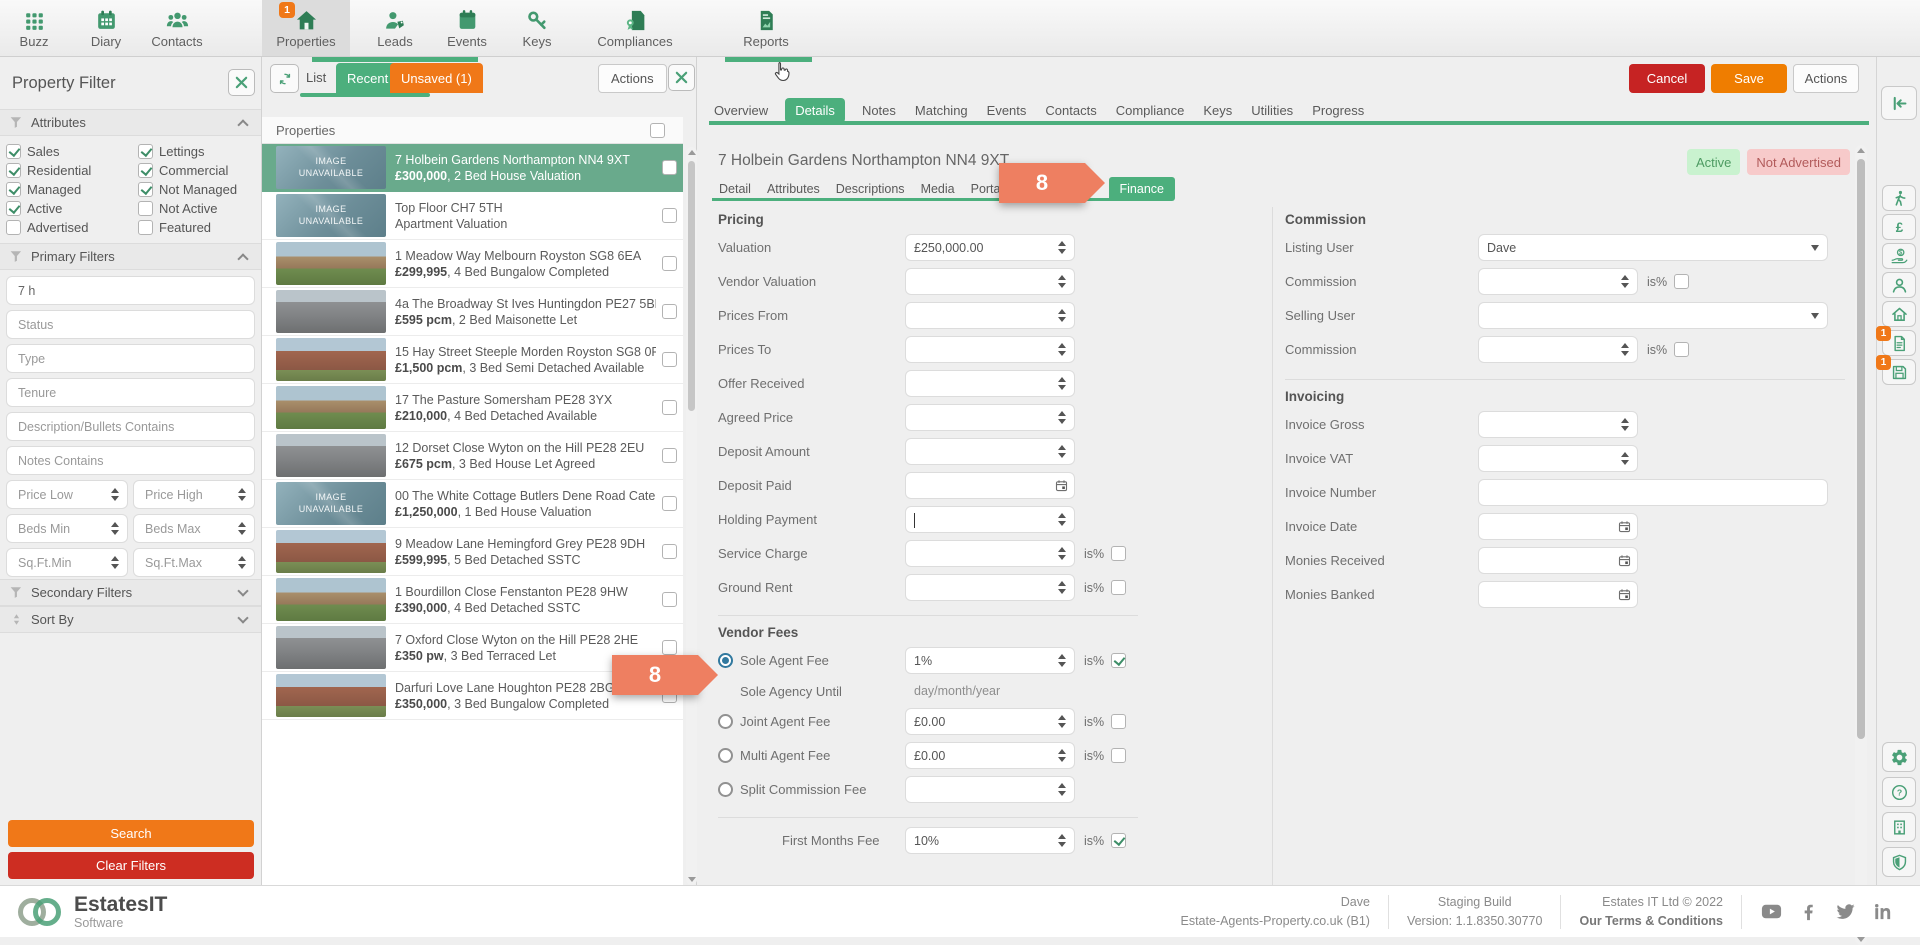 This screenshot has width=1920, height=945. I want to click on subtab-descriptions: Descriptions, so click(870, 189).